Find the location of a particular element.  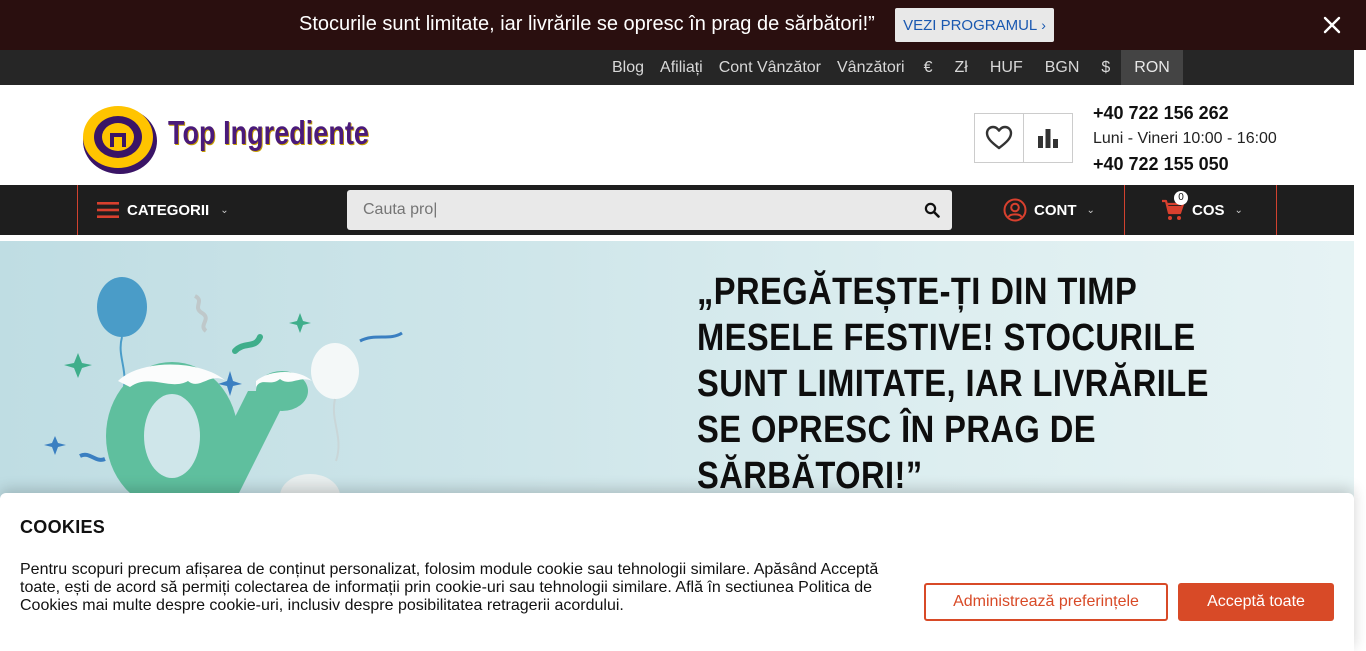

search-input is located at coordinates (627, 210).